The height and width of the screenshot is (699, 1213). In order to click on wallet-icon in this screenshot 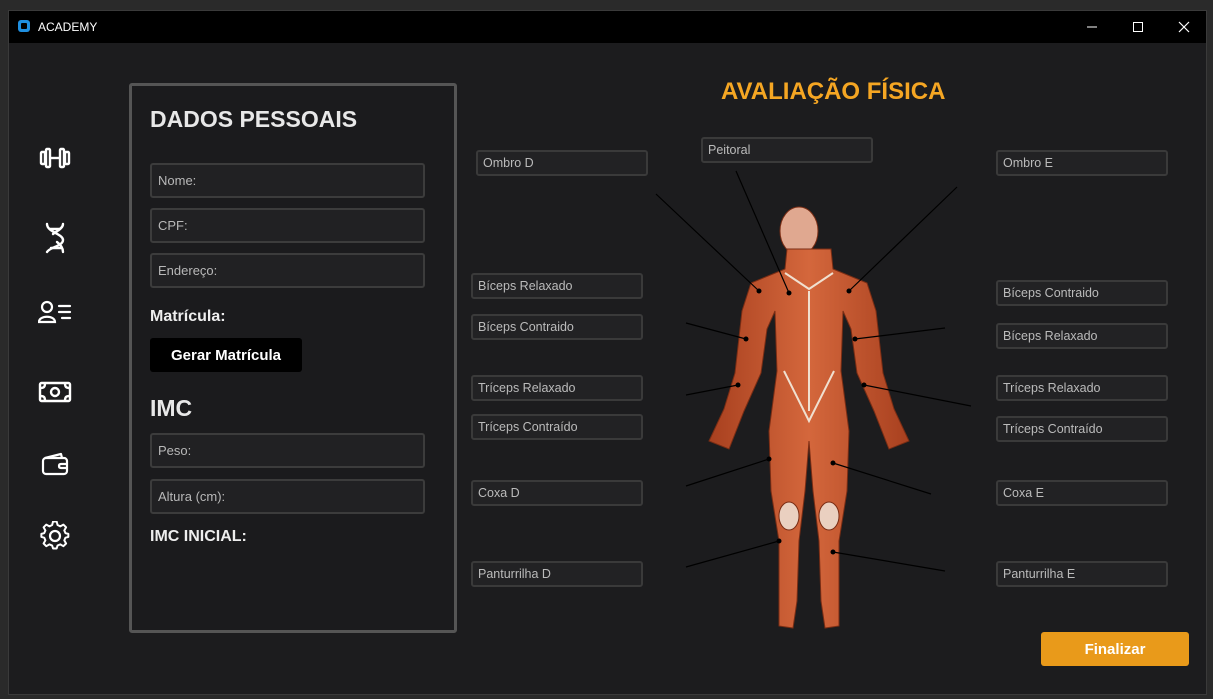, I will do `click(55, 464)`.